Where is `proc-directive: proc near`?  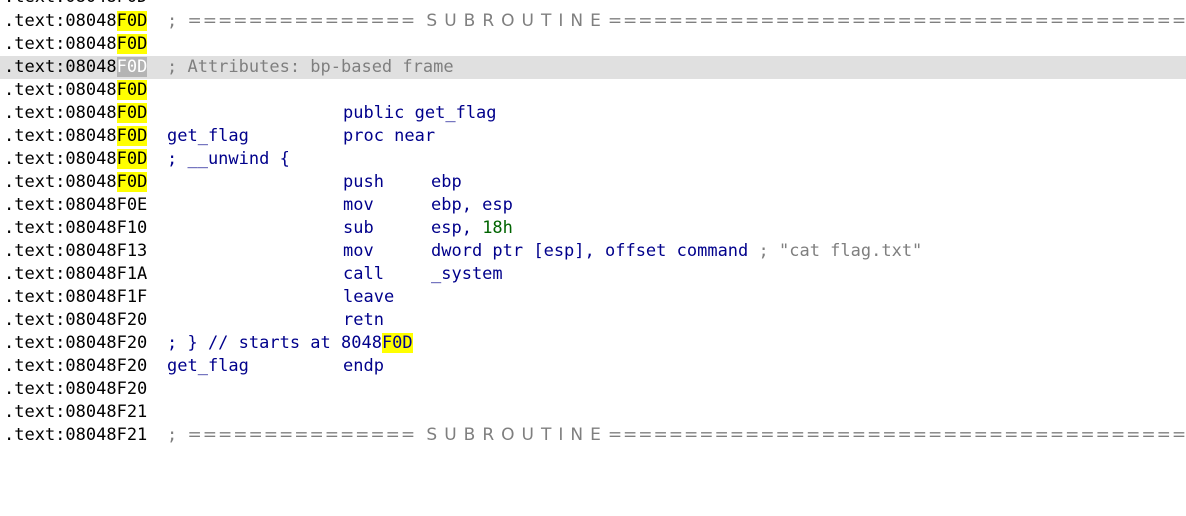
proc-directive: proc near is located at coordinates (389, 136).